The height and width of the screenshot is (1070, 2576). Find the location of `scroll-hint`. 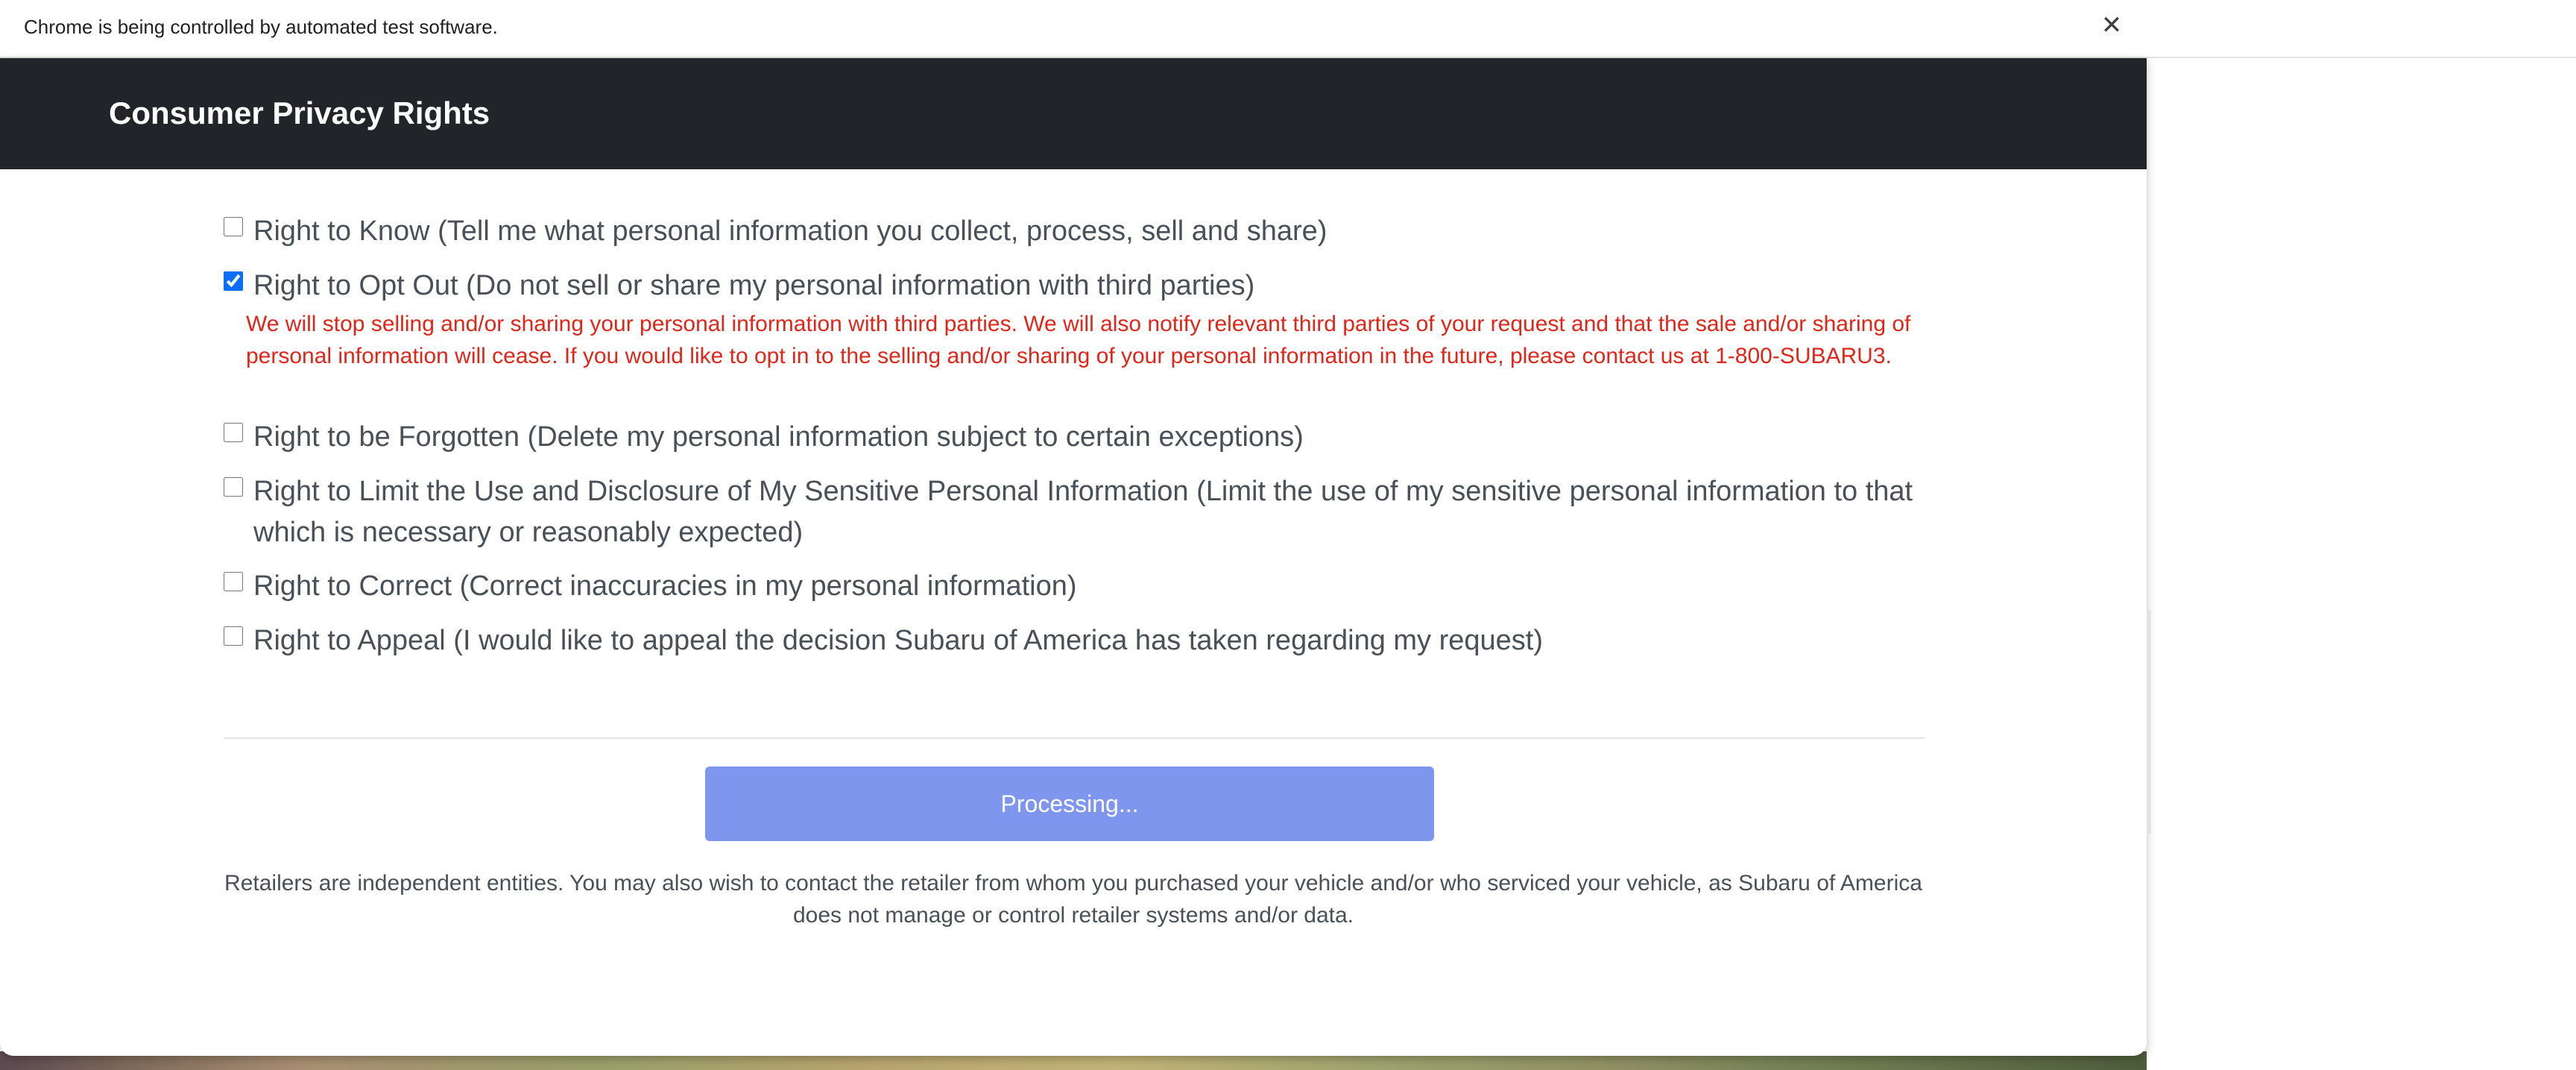

scroll-hint is located at coordinates (2150, 722).